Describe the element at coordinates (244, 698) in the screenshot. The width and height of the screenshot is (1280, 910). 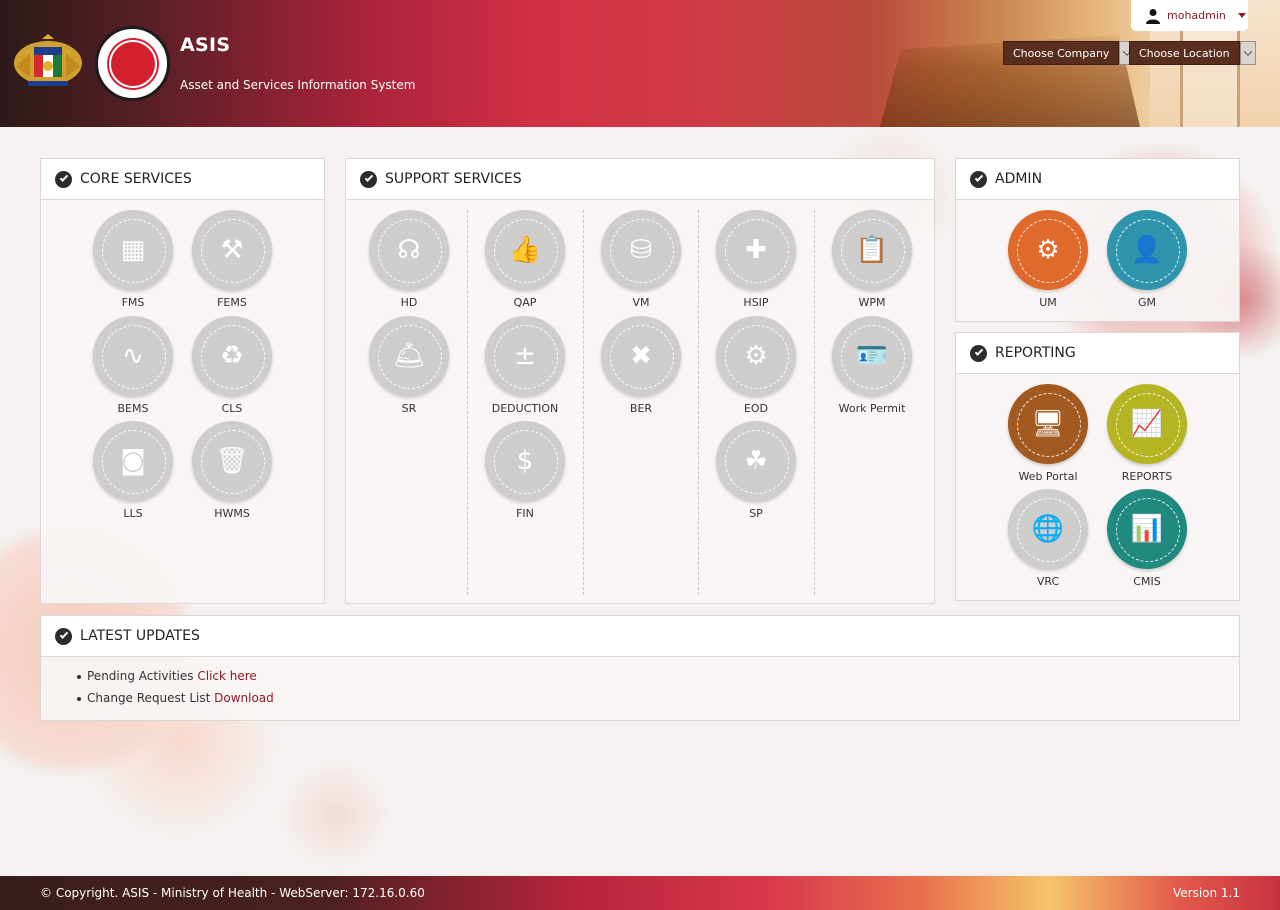
I see `change-request-download-link: Download` at that location.